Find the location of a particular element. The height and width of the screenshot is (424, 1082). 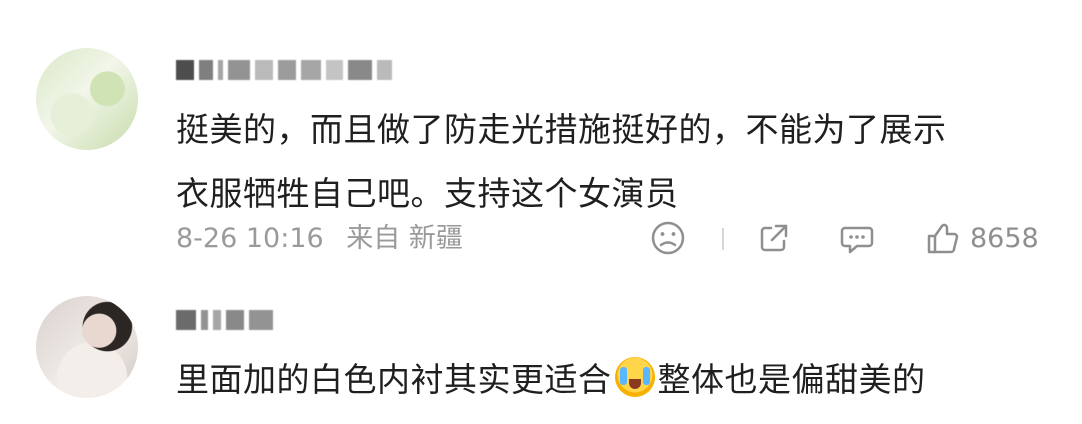

comment-actions: 8658 is located at coordinates (850, 239).